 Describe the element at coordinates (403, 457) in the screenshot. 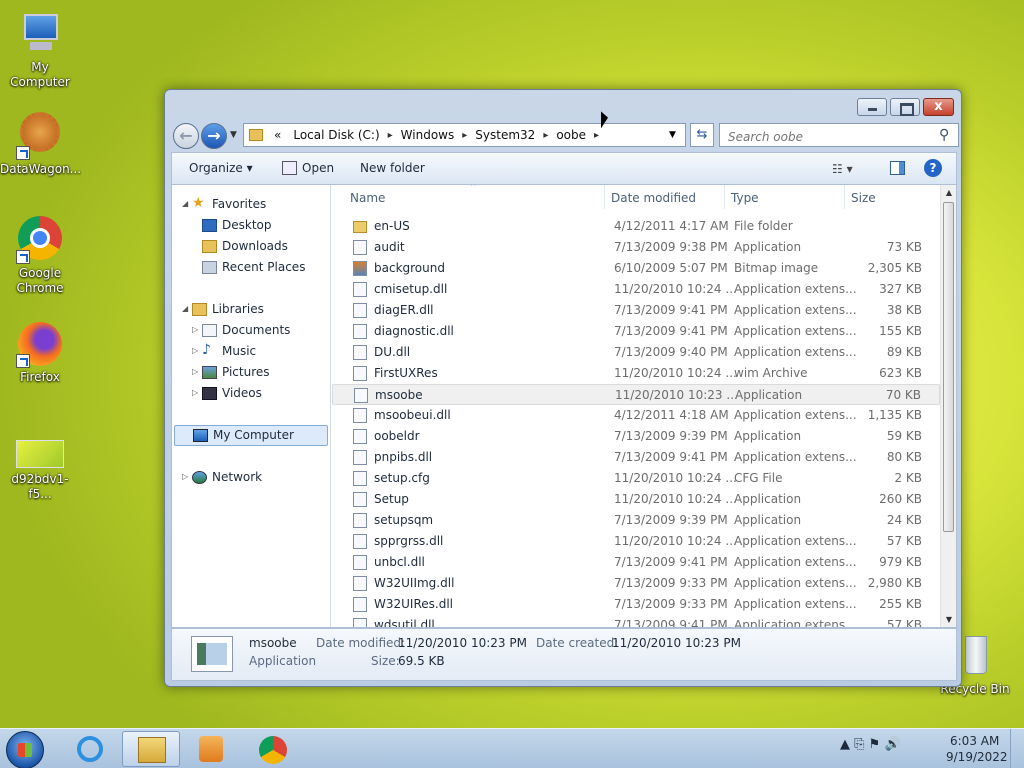

I see `file-name: pnpibs.dll` at that location.